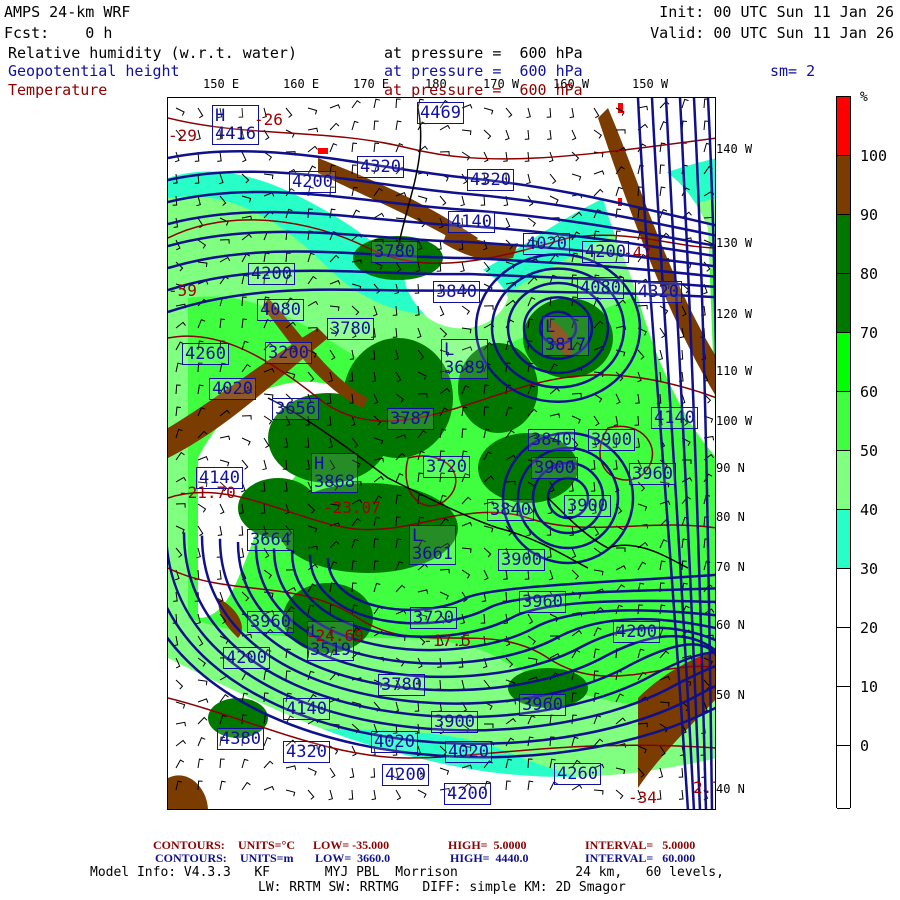 This screenshot has height=900, width=900. What do you see at coordinates (280, 310) in the screenshot?
I see `height-contour-label: 4080` at bounding box center [280, 310].